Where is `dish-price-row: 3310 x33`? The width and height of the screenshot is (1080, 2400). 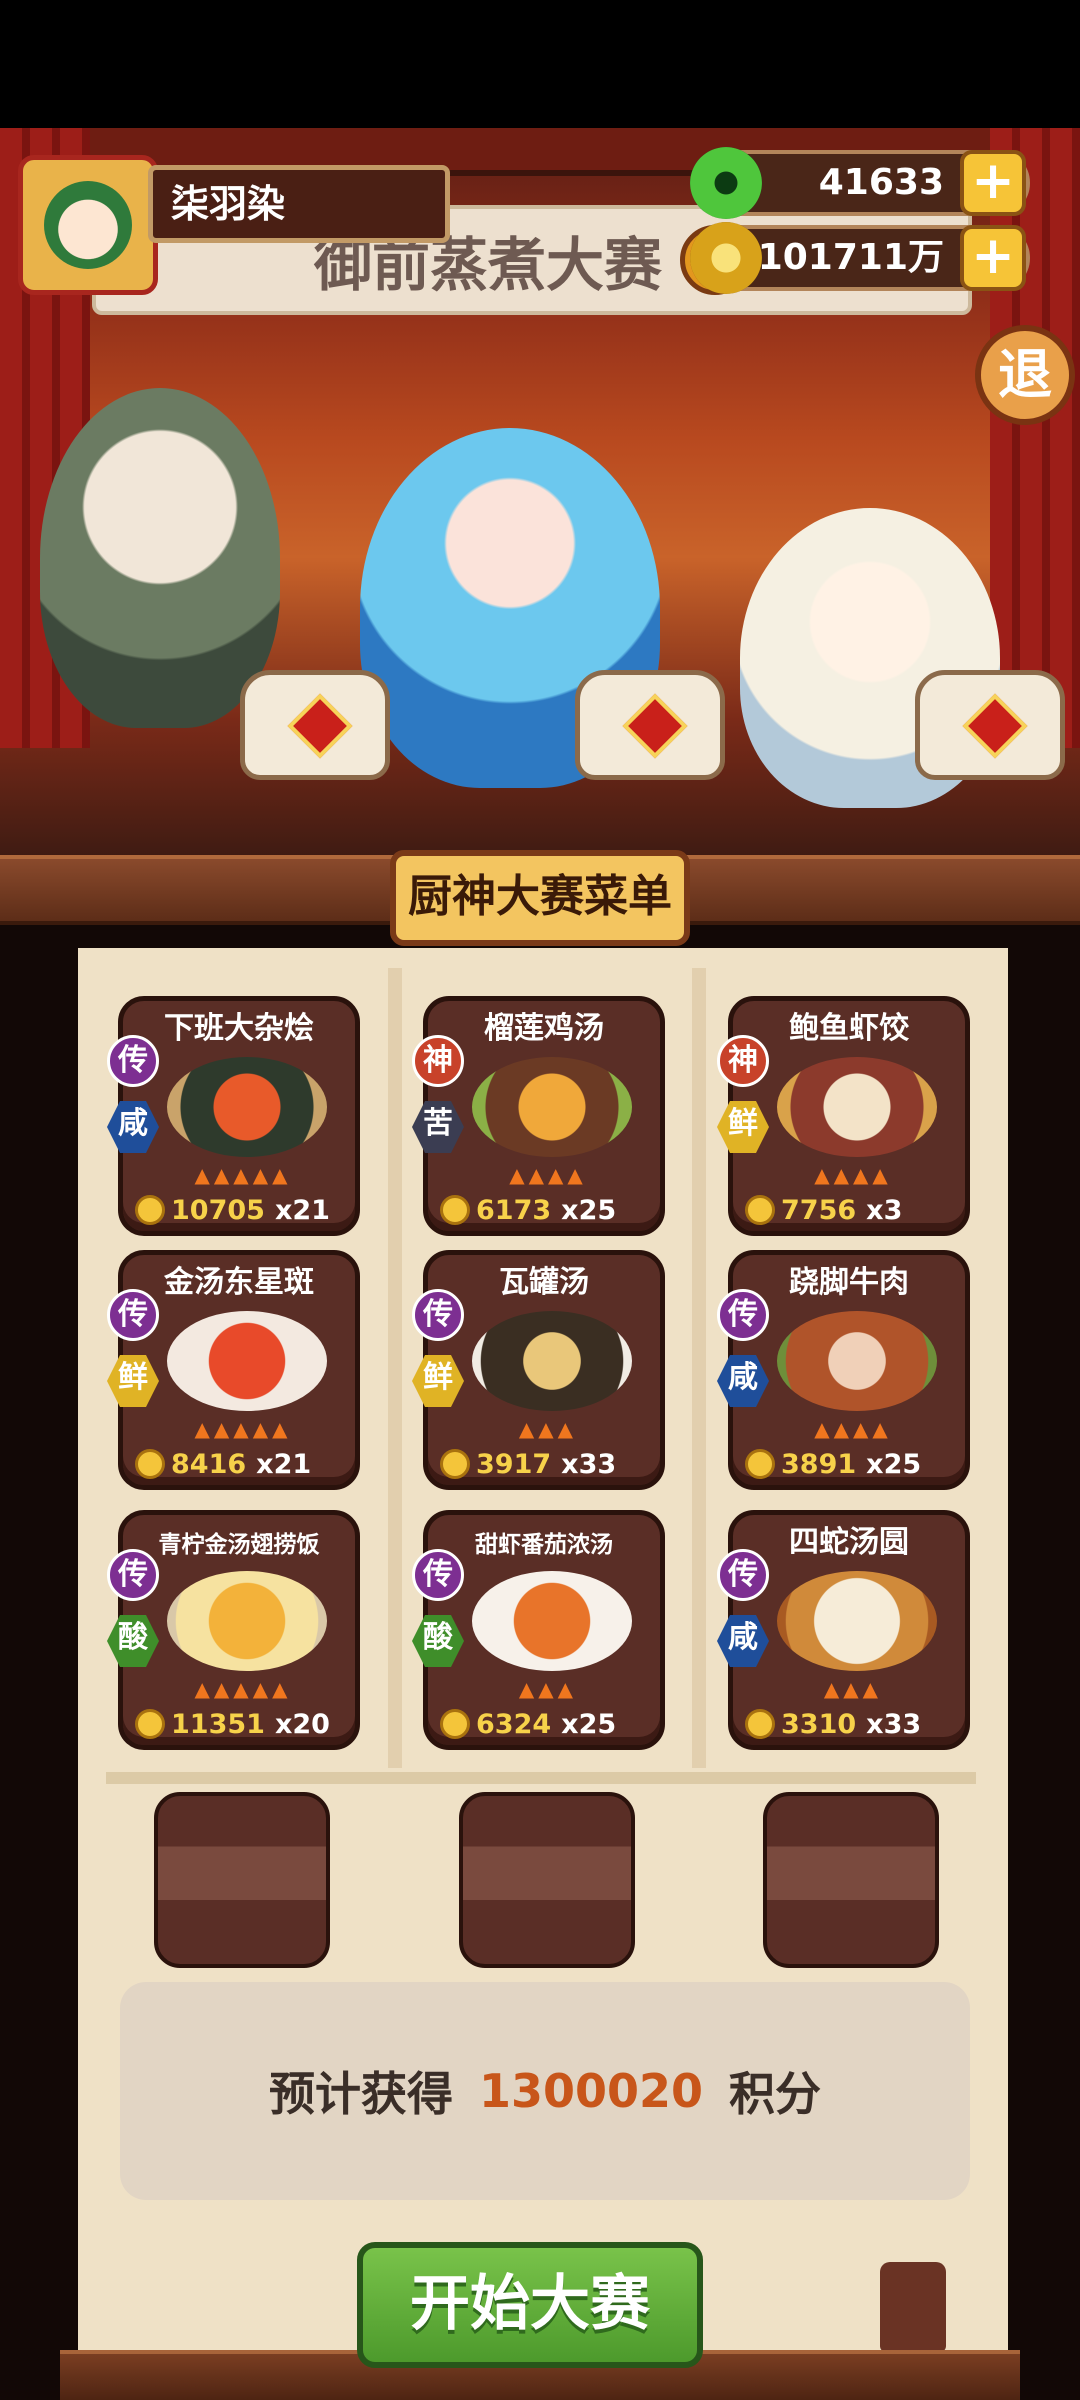 dish-price-row: 3310 x33 is located at coordinates (855, 1724).